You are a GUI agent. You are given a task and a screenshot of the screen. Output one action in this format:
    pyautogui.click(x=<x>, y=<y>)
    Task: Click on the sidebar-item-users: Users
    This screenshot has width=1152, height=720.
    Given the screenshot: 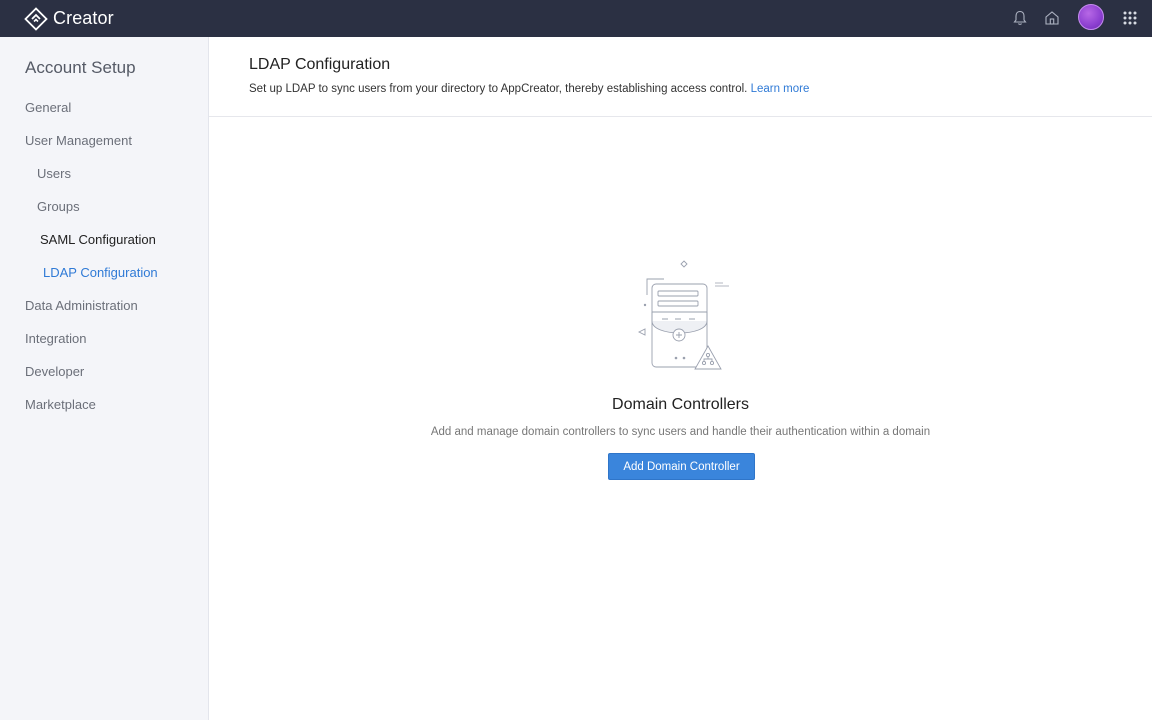 What is the action you would take?
    pyautogui.click(x=54, y=173)
    